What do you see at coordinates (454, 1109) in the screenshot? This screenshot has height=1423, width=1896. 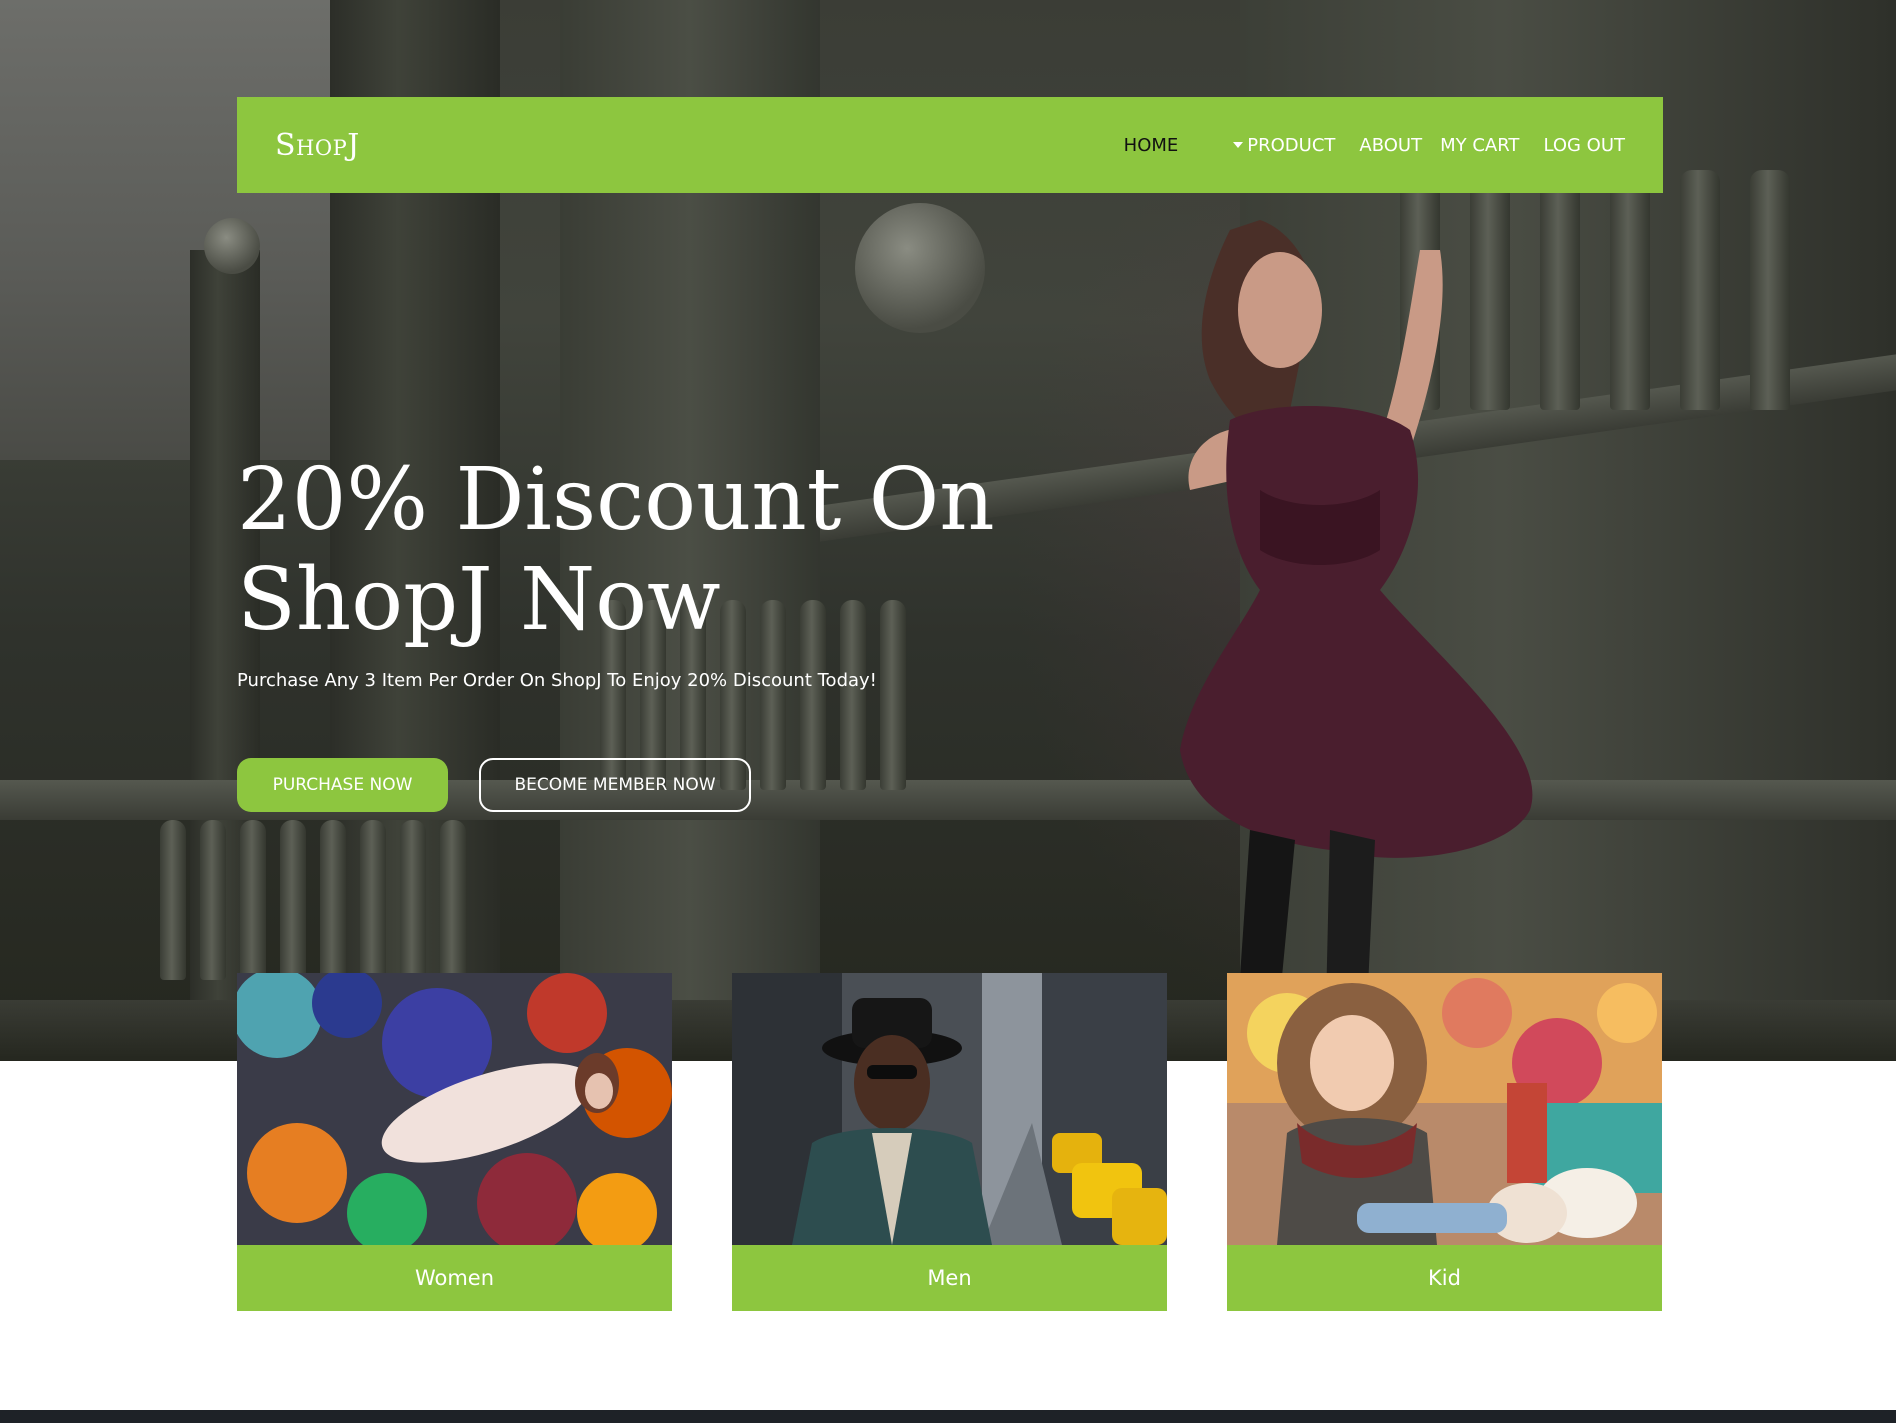 I see `category-women-image` at bounding box center [454, 1109].